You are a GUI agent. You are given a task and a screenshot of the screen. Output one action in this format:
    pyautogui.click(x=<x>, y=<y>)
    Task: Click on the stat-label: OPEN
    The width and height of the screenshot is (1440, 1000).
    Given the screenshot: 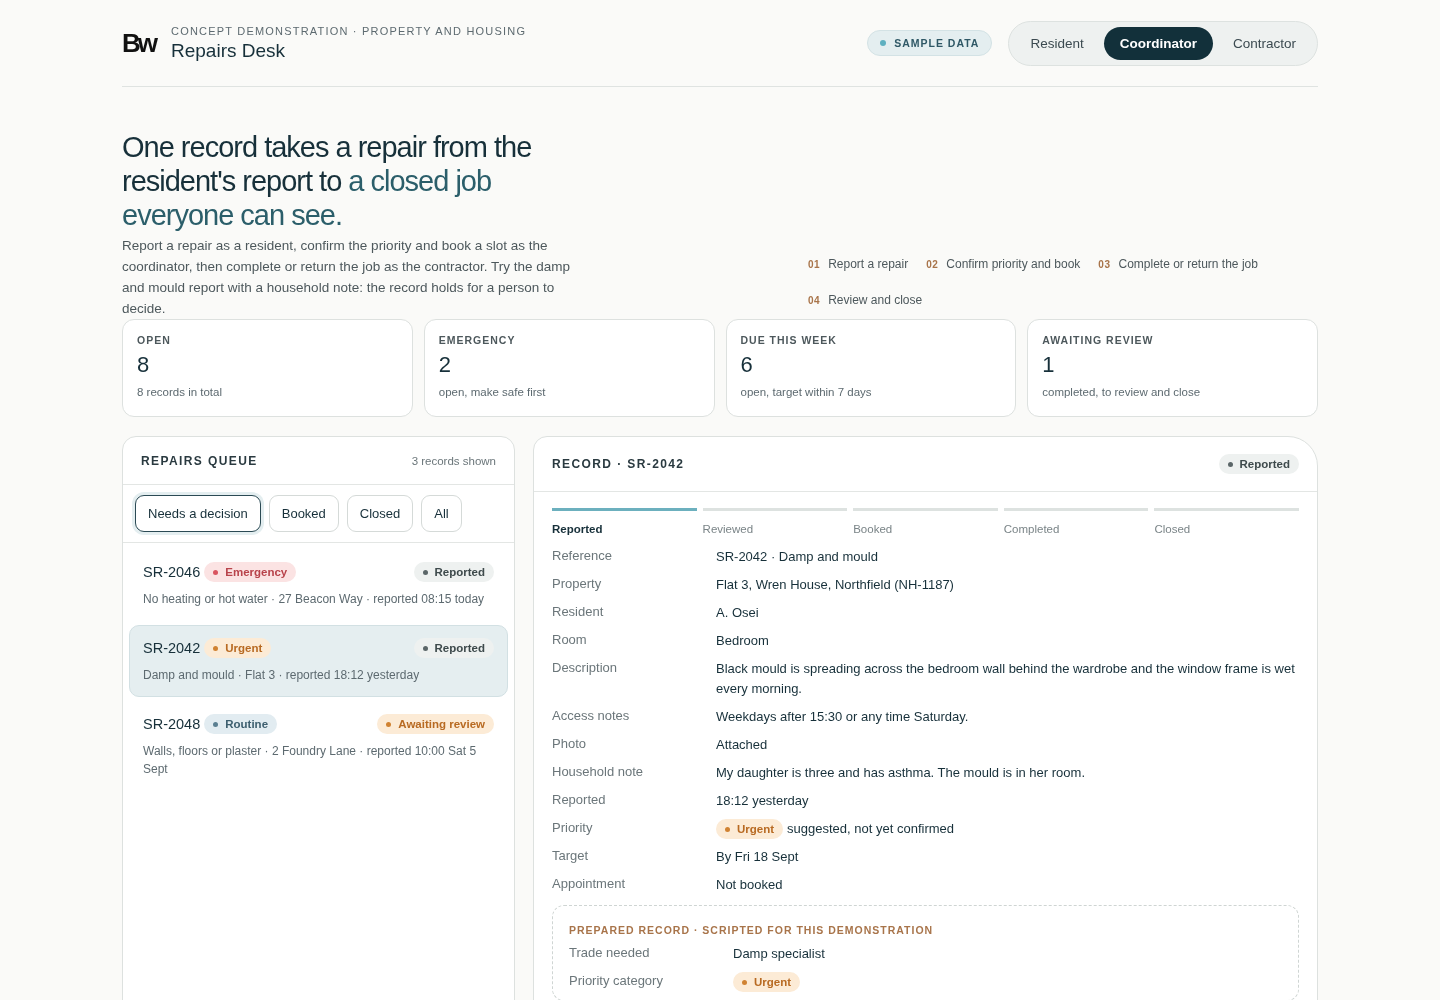 What is the action you would take?
    pyautogui.click(x=154, y=340)
    